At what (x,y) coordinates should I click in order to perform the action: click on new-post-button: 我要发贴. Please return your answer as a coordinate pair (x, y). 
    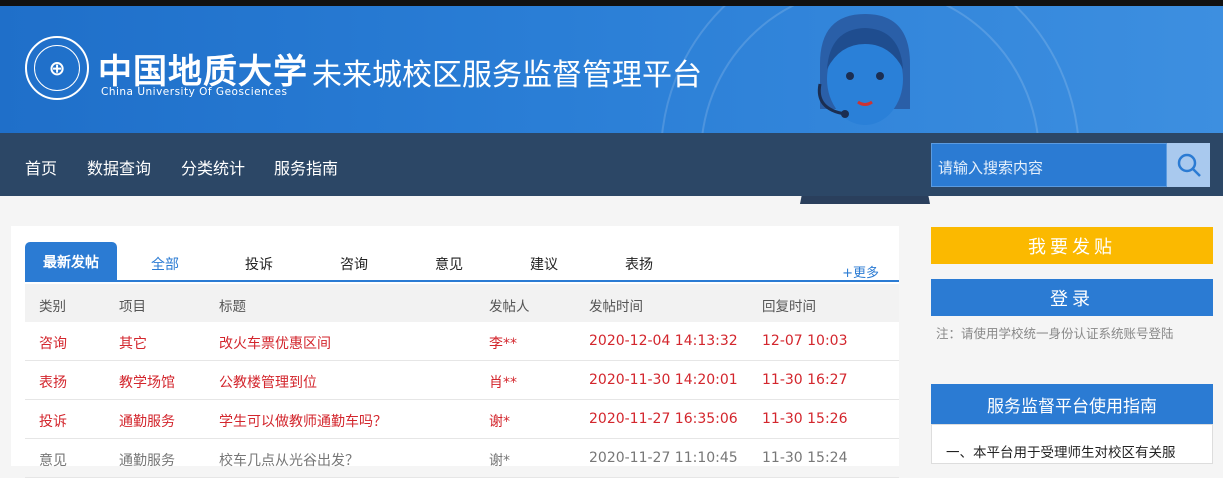
    Looking at the image, I should click on (1072, 245).